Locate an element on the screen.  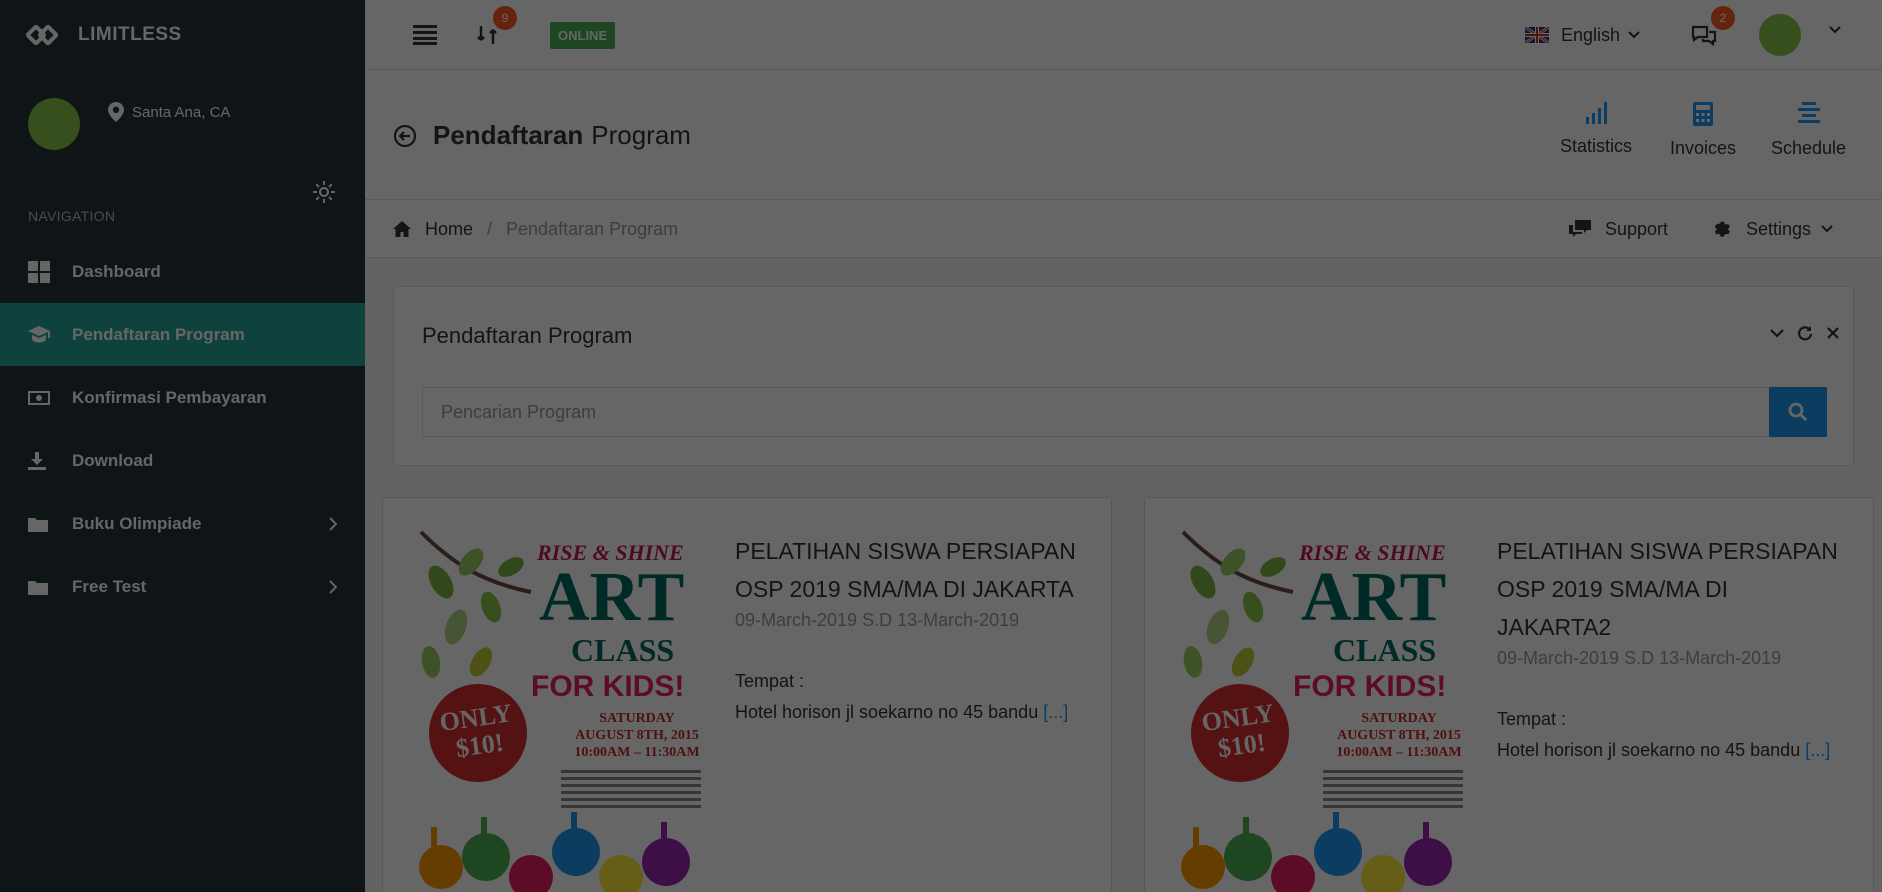
top-navbar: 9 ONLINE English 2 is located at coordinates (1123, 35).